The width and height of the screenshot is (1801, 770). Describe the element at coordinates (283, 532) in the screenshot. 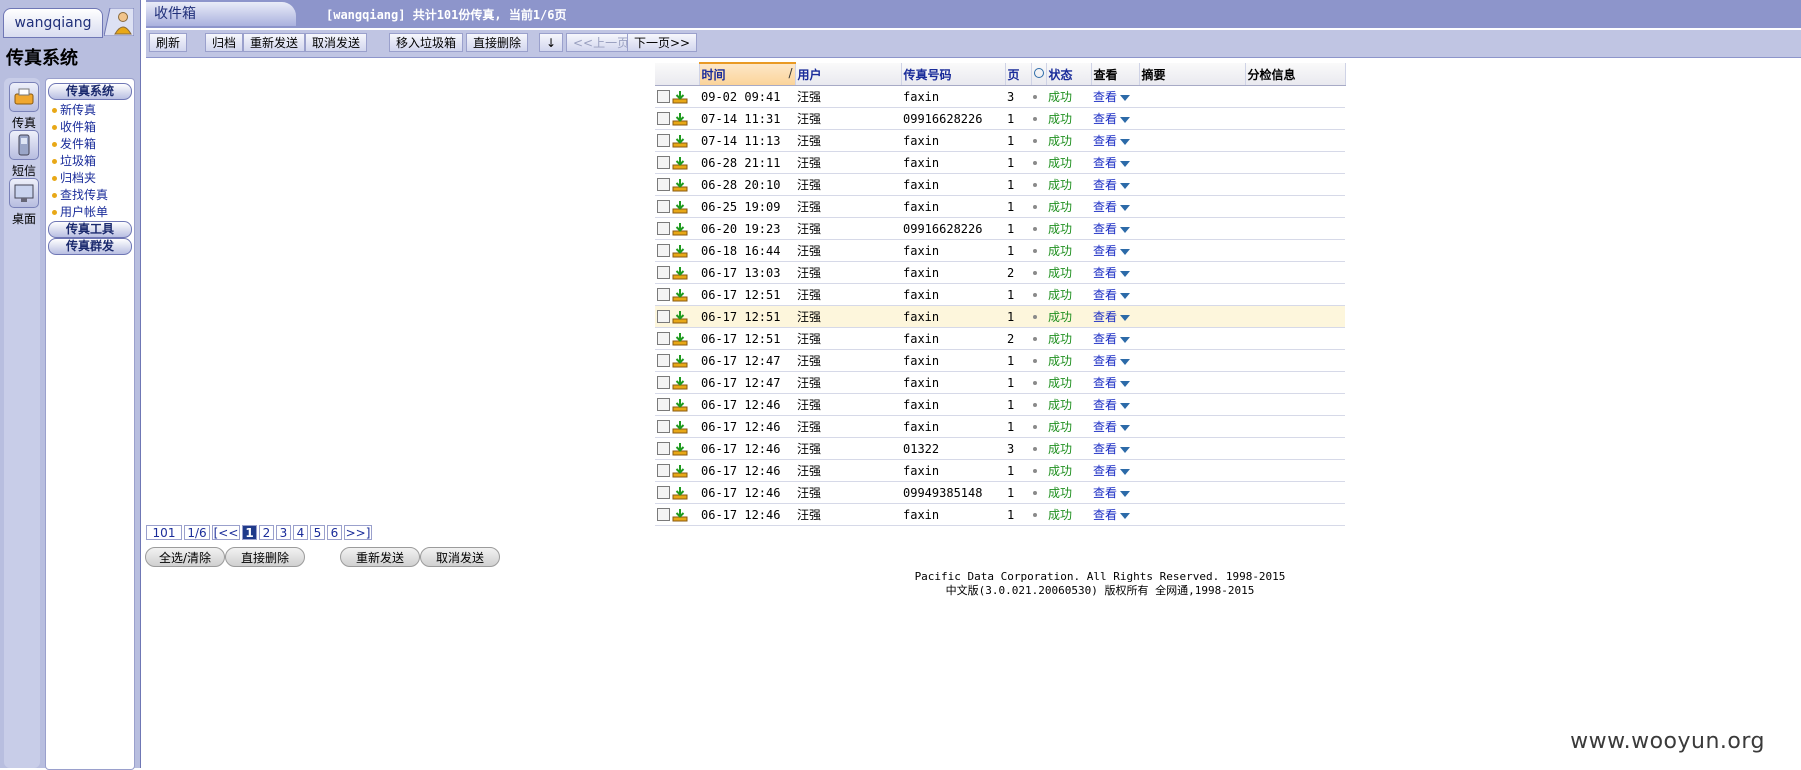

I see `page-link-3: 3` at that location.